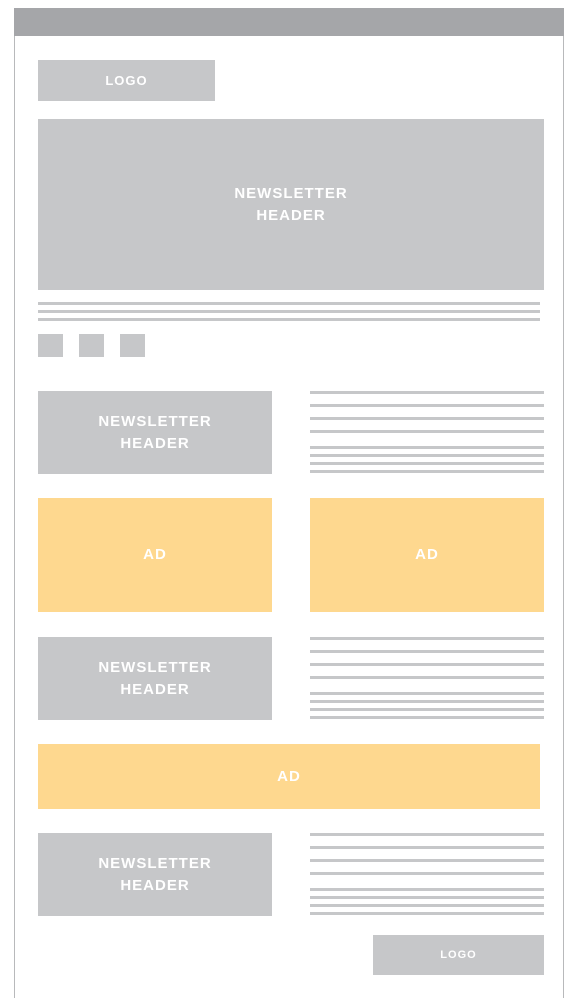  I want to click on window-top-bar, so click(289, 22).